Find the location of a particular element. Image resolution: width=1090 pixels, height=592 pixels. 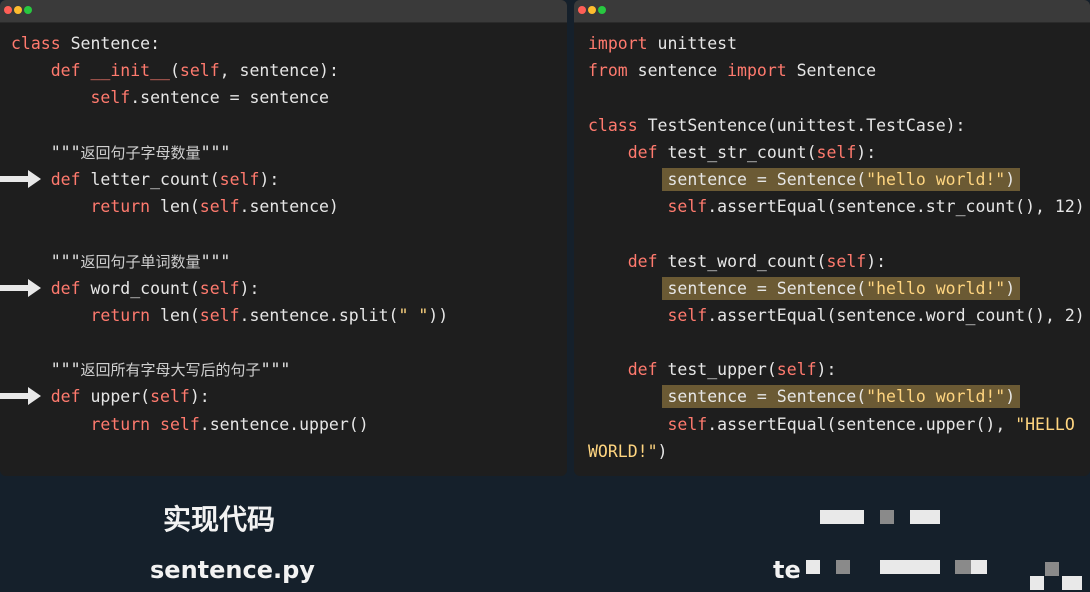

code-keyword: from is located at coordinates (613, 71).